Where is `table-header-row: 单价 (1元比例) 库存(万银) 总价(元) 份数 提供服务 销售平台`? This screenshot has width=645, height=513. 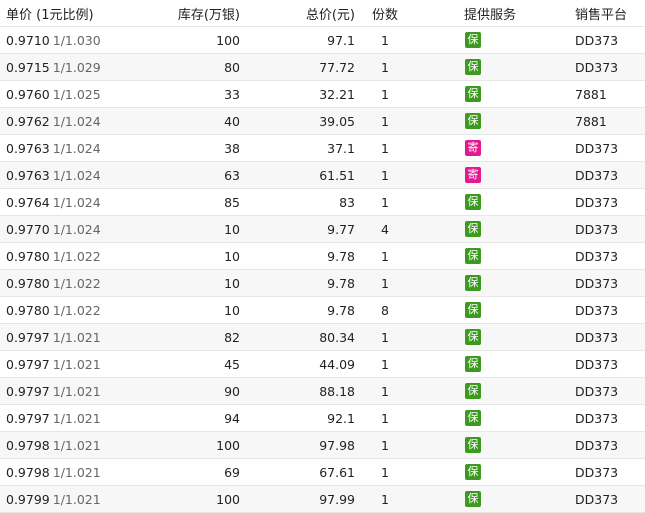 table-header-row: 单价 (1元比例) 库存(万银) 总价(元) 份数 提供服务 销售平台 is located at coordinates (322, 13).